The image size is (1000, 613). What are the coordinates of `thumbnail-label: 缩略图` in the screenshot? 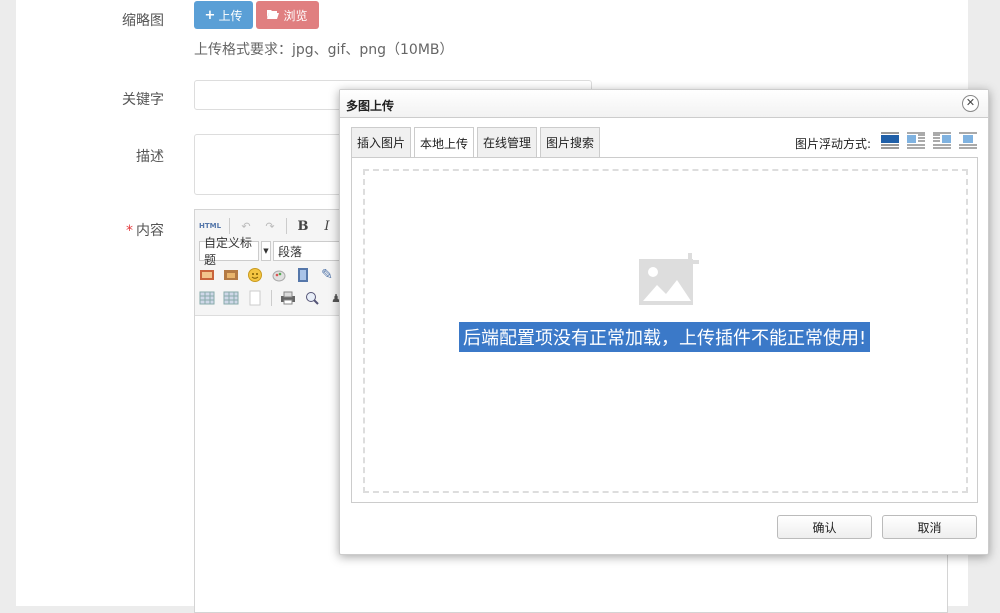 It's located at (143, 21).